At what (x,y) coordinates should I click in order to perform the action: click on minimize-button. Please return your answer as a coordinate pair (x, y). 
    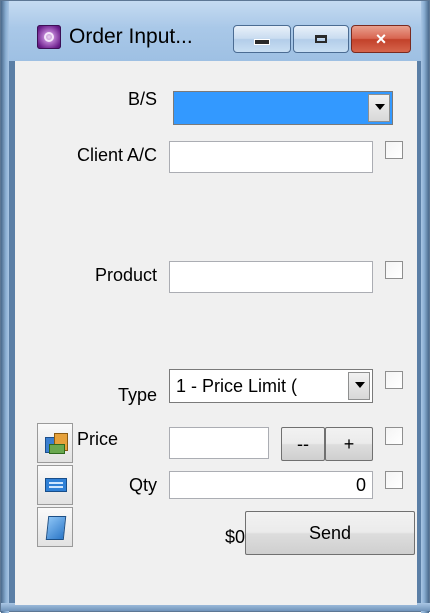
    Looking at the image, I should click on (262, 39).